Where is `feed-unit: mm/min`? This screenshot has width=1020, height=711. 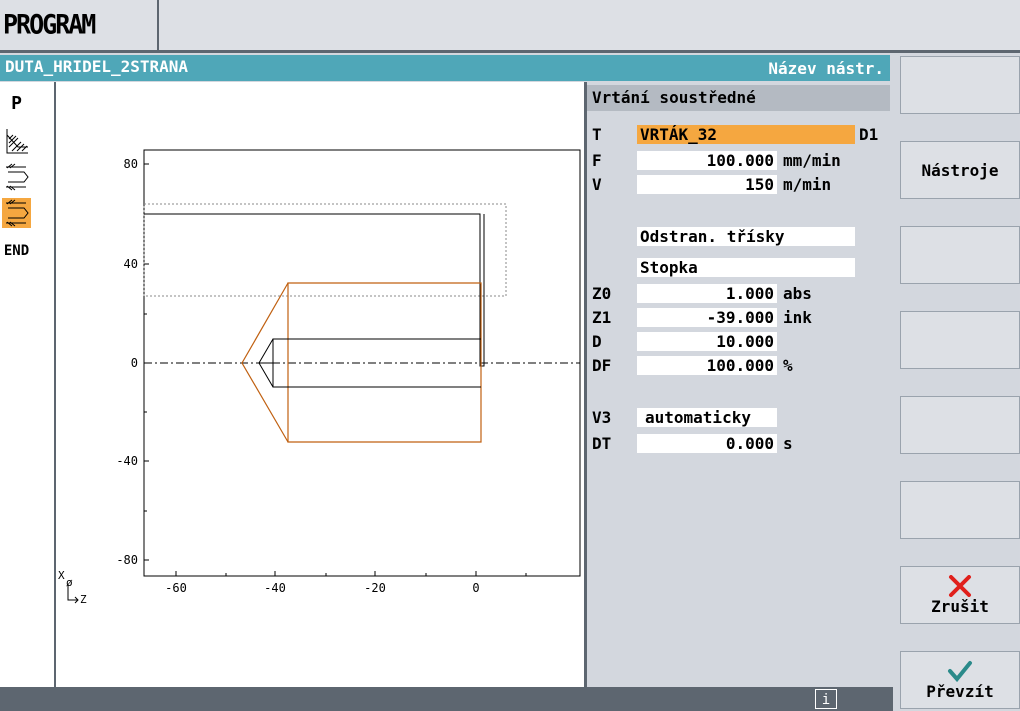 feed-unit: mm/min is located at coordinates (812, 160).